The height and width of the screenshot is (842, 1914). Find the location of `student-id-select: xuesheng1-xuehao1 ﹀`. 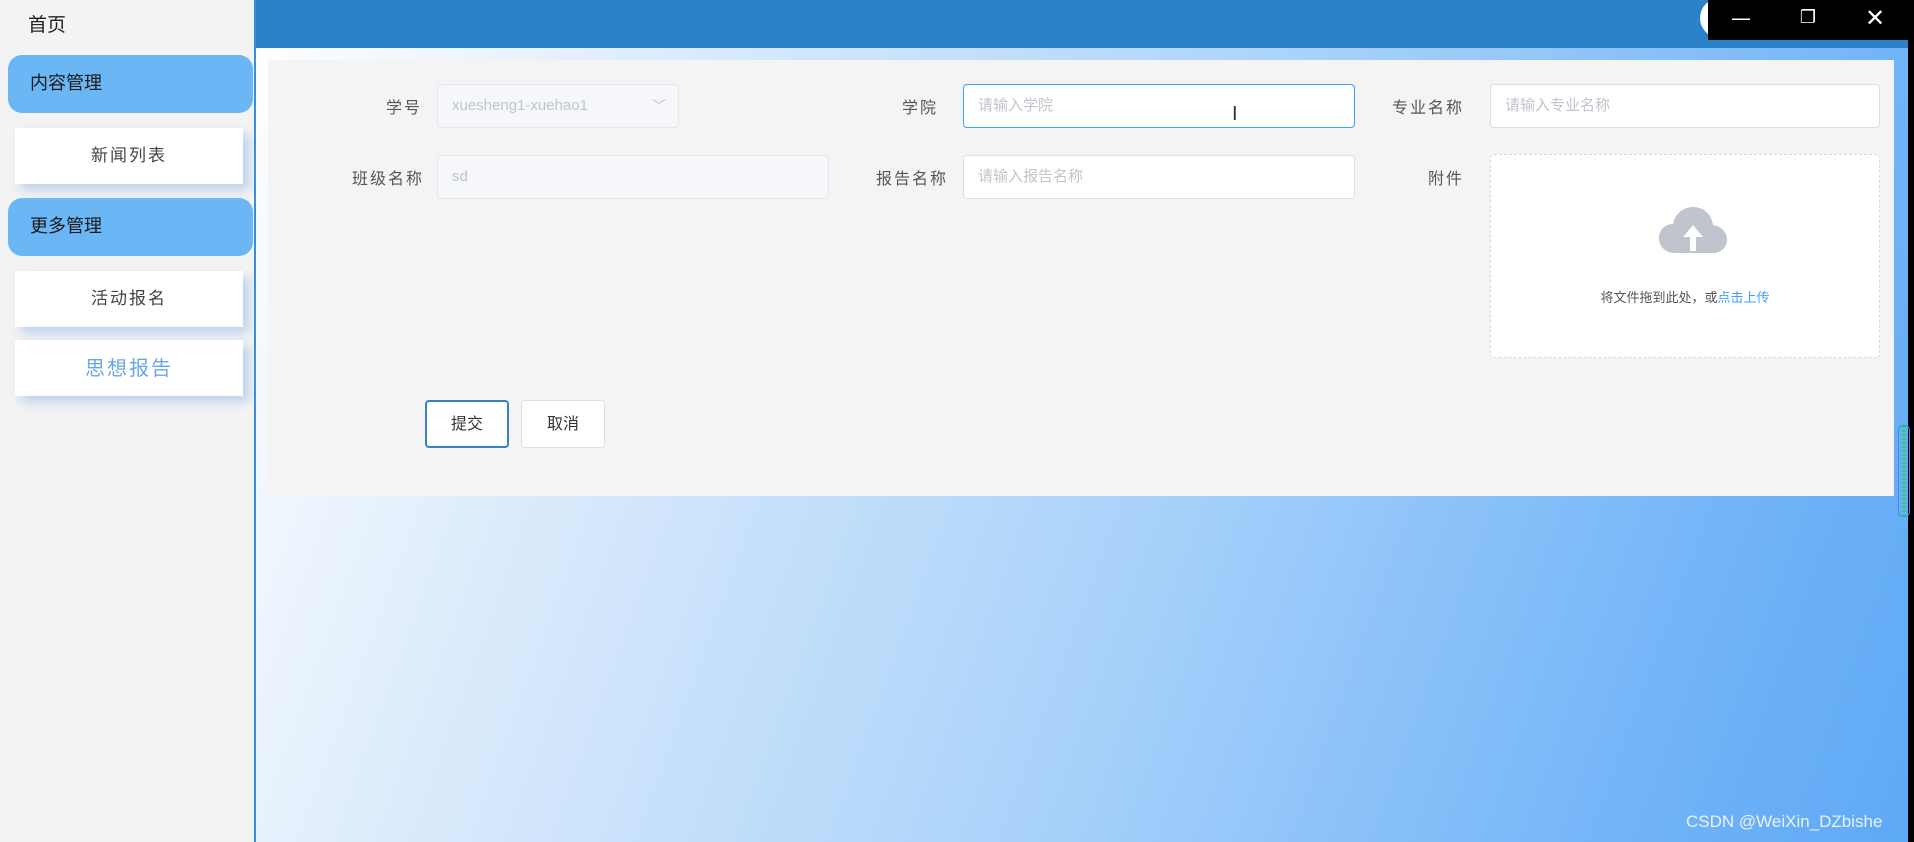

student-id-select: xuesheng1-xuehao1 ﹀ is located at coordinates (558, 106).